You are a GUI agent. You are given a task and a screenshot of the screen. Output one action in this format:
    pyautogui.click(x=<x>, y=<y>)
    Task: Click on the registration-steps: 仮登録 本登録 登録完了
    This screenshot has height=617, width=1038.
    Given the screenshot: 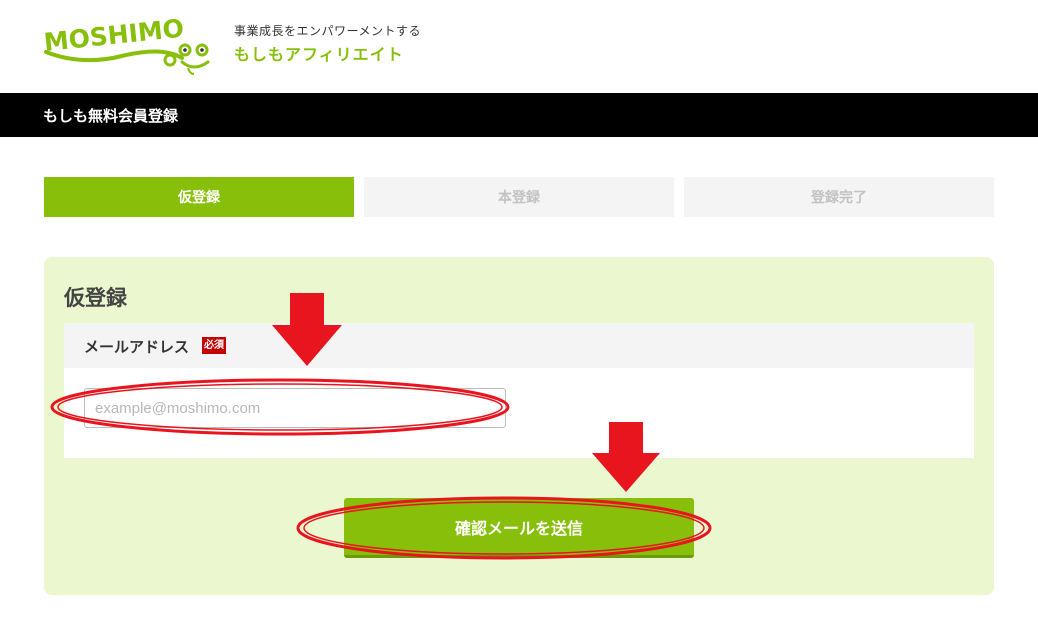 What is the action you would take?
    pyautogui.click(x=519, y=197)
    